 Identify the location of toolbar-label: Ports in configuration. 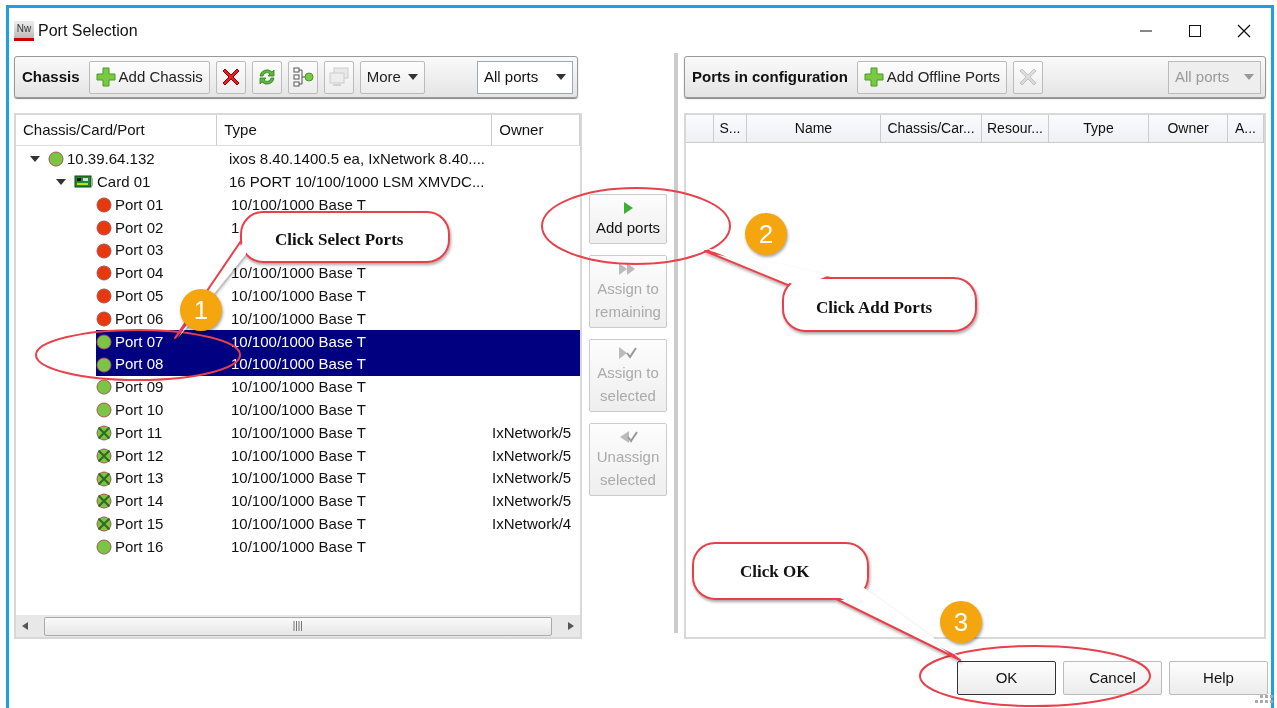
(769, 76).